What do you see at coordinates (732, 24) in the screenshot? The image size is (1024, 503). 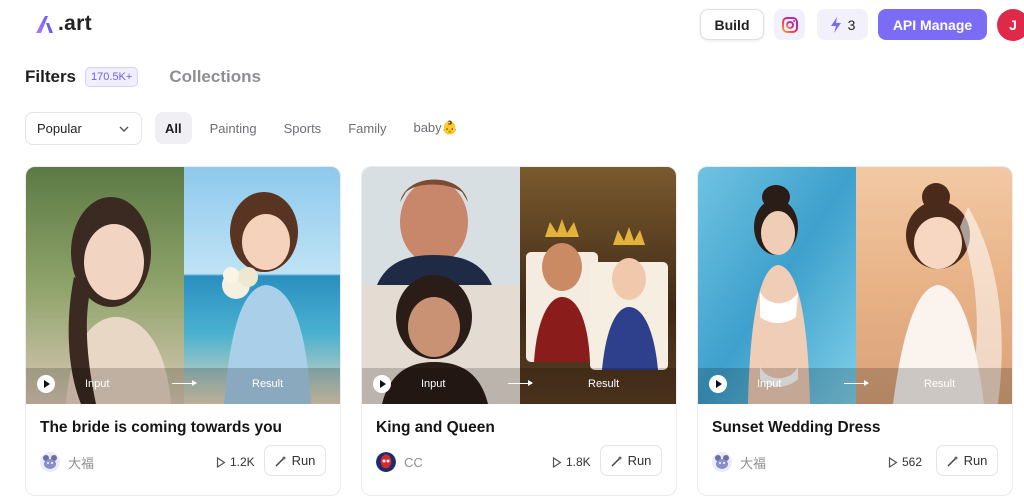 I see `build-button: Build` at bounding box center [732, 24].